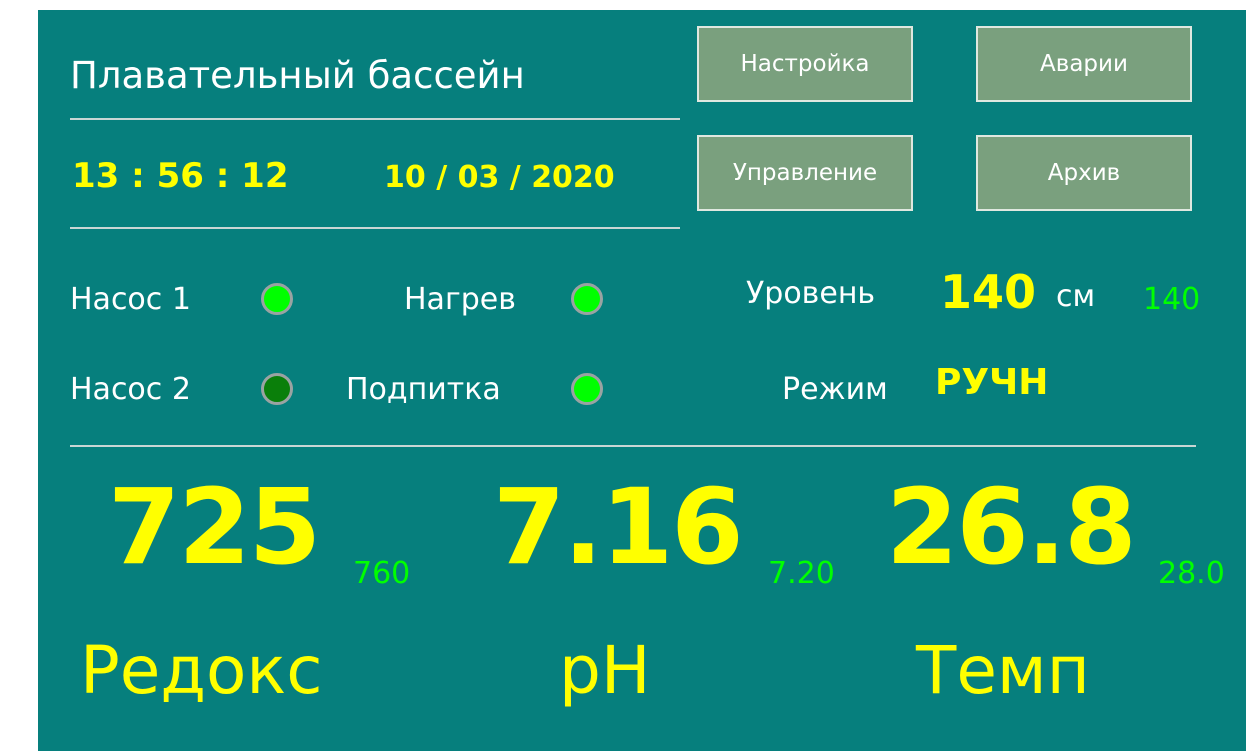 The image size is (1246, 751). What do you see at coordinates (130, 389) in the screenshot?
I see `pump2-label: Насос 2` at bounding box center [130, 389].